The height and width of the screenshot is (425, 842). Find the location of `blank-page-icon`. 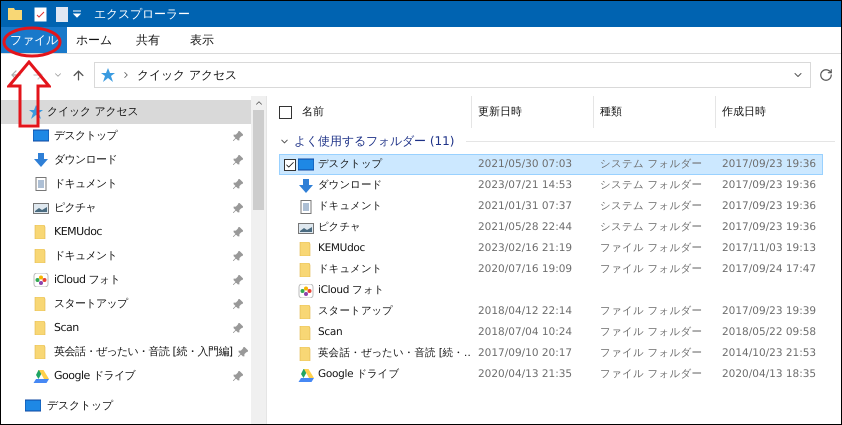

blank-page-icon is located at coordinates (62, 14).